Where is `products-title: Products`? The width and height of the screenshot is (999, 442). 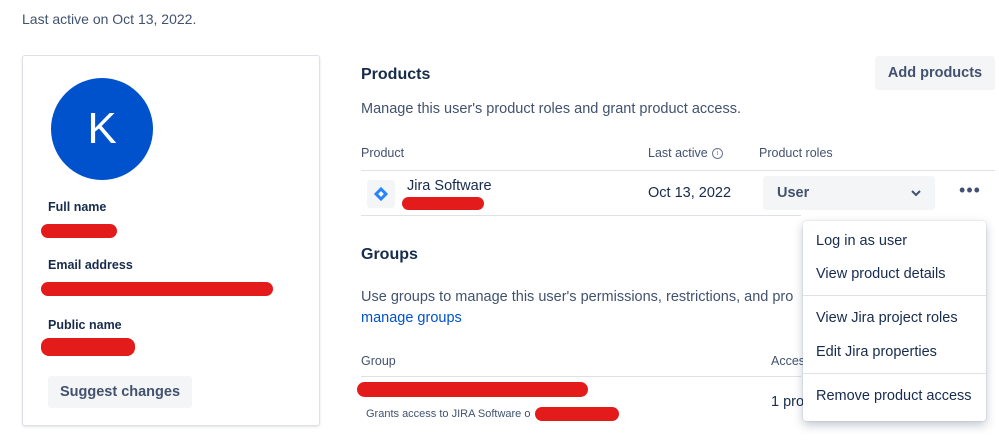
products-title: Products is located at coordinates (396, 74).